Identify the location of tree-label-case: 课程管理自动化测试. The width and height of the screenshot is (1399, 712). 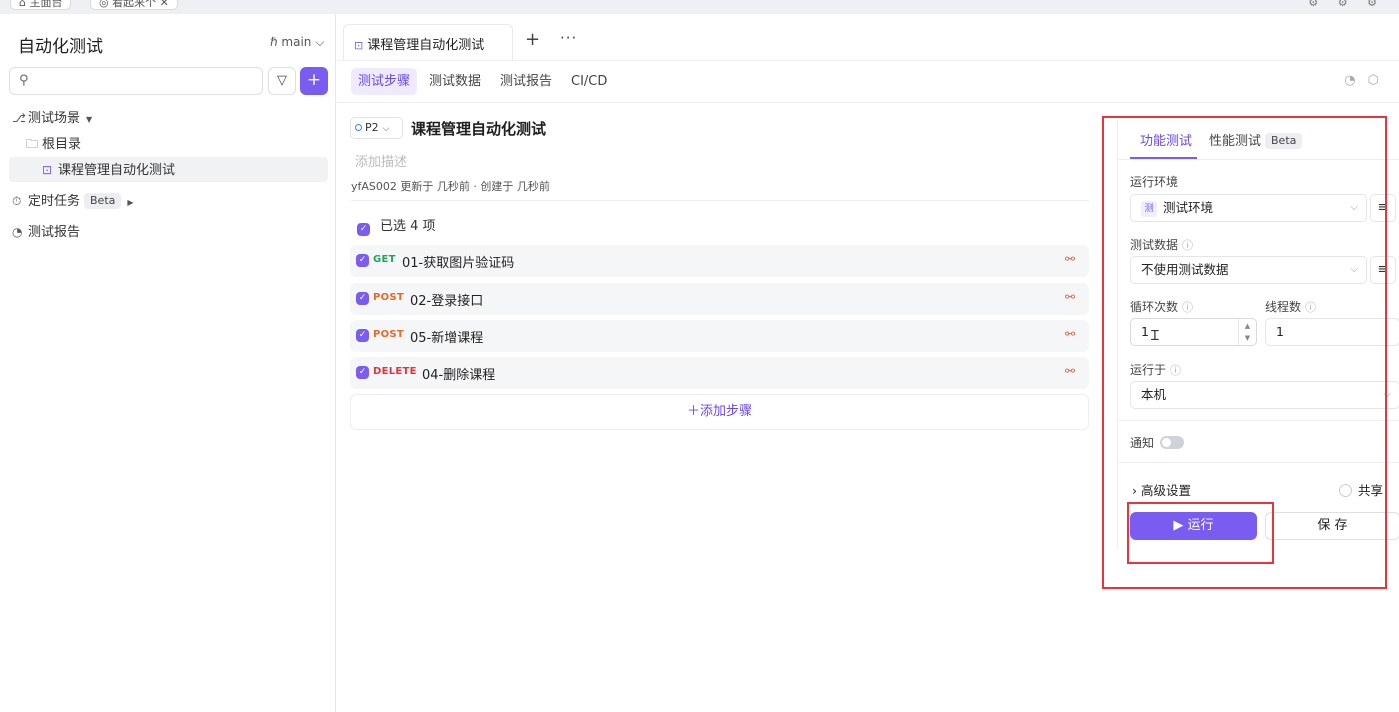
(117, 170).